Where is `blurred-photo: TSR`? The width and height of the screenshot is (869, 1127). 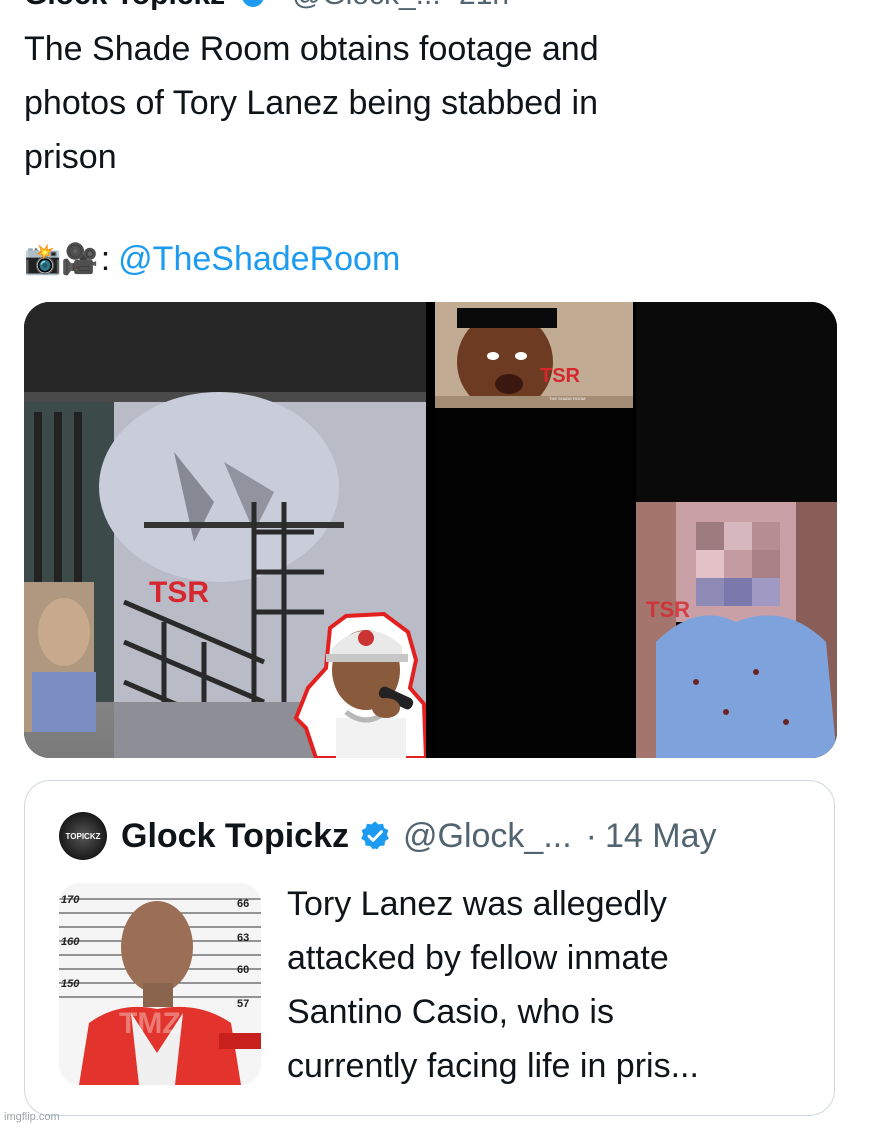
blurred-photo: TSR is located at coordinates (736, 530).